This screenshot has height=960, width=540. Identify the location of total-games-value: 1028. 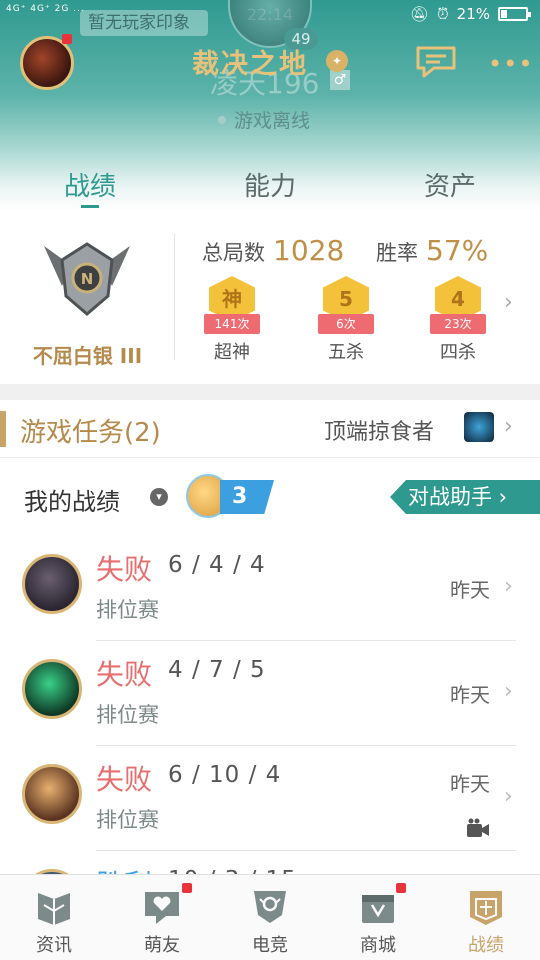
(309, 250).